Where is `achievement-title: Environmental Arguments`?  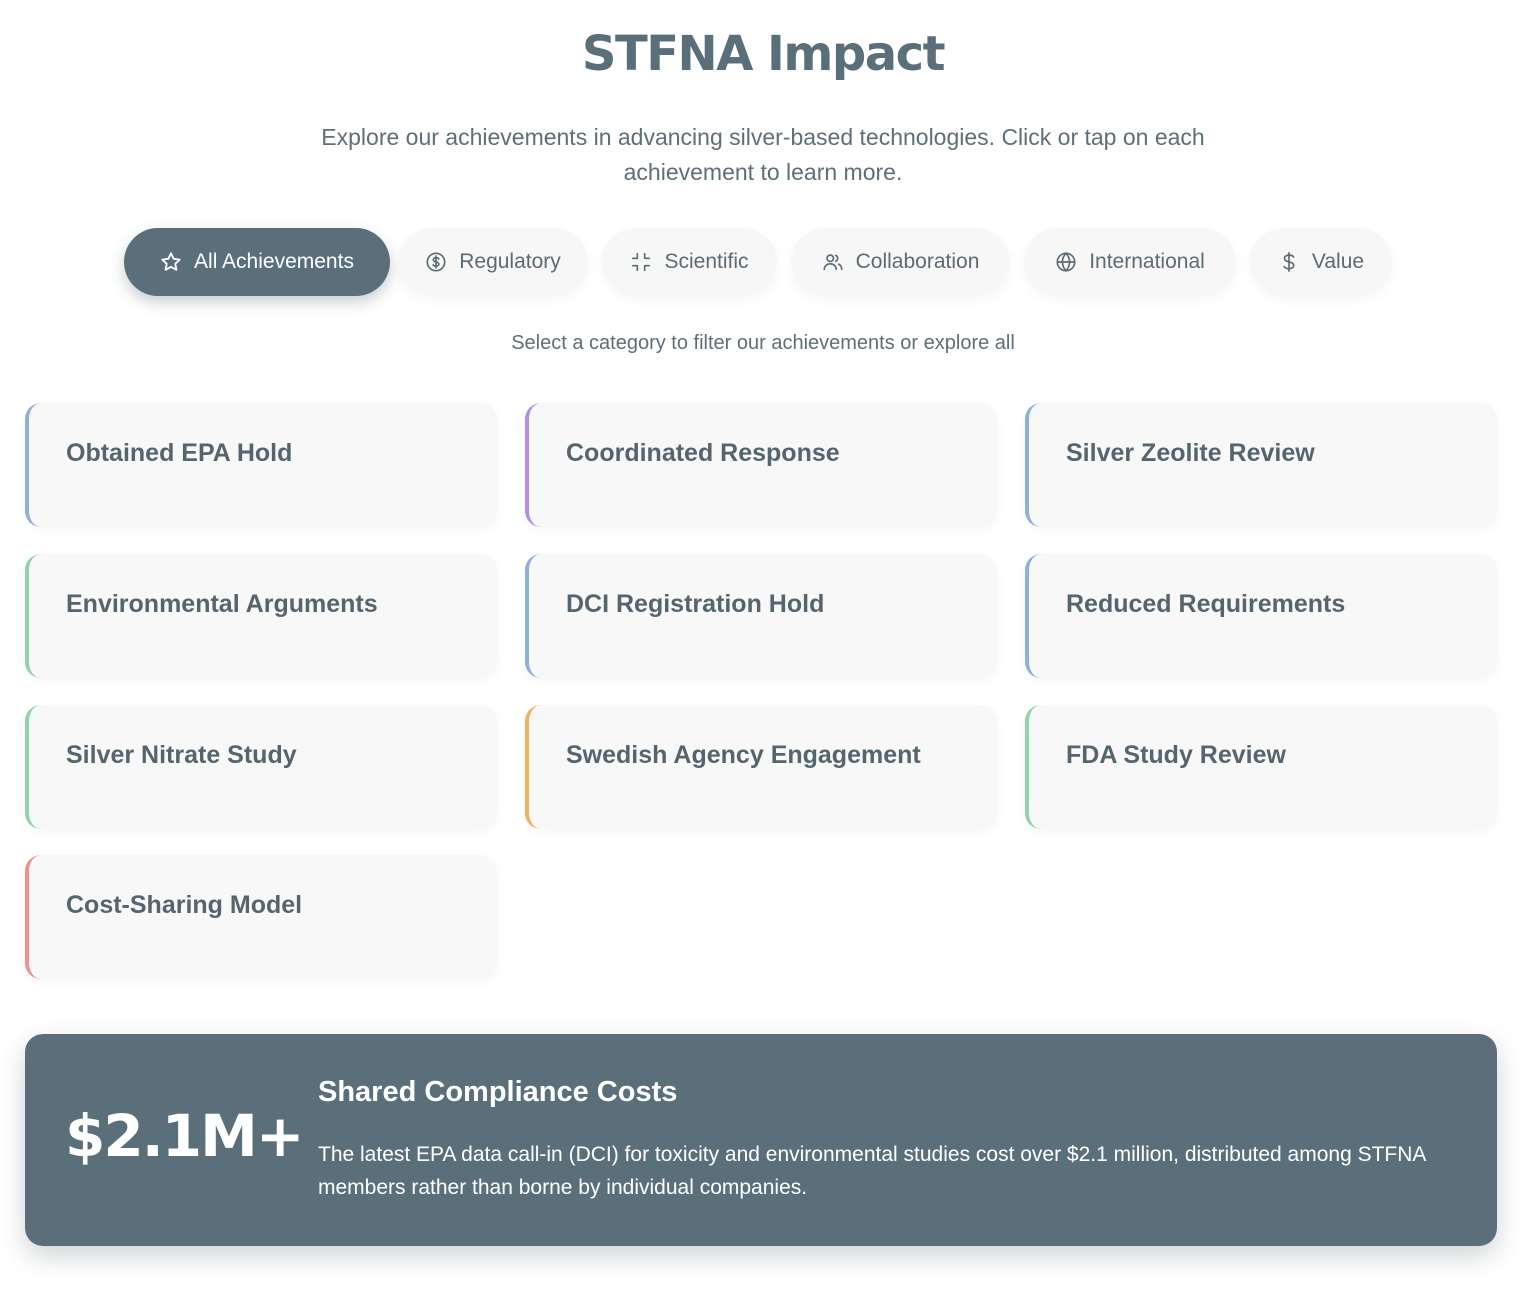
achievement-title: Environmental Arguments is located at coordinates (222, 604).